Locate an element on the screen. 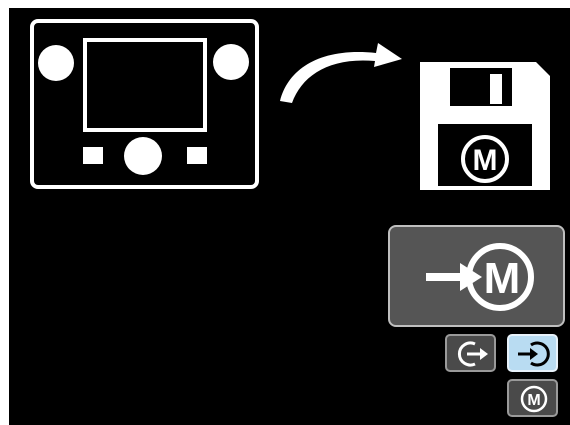  floppy-disk-icon: M is located at coordinates (485, 126).